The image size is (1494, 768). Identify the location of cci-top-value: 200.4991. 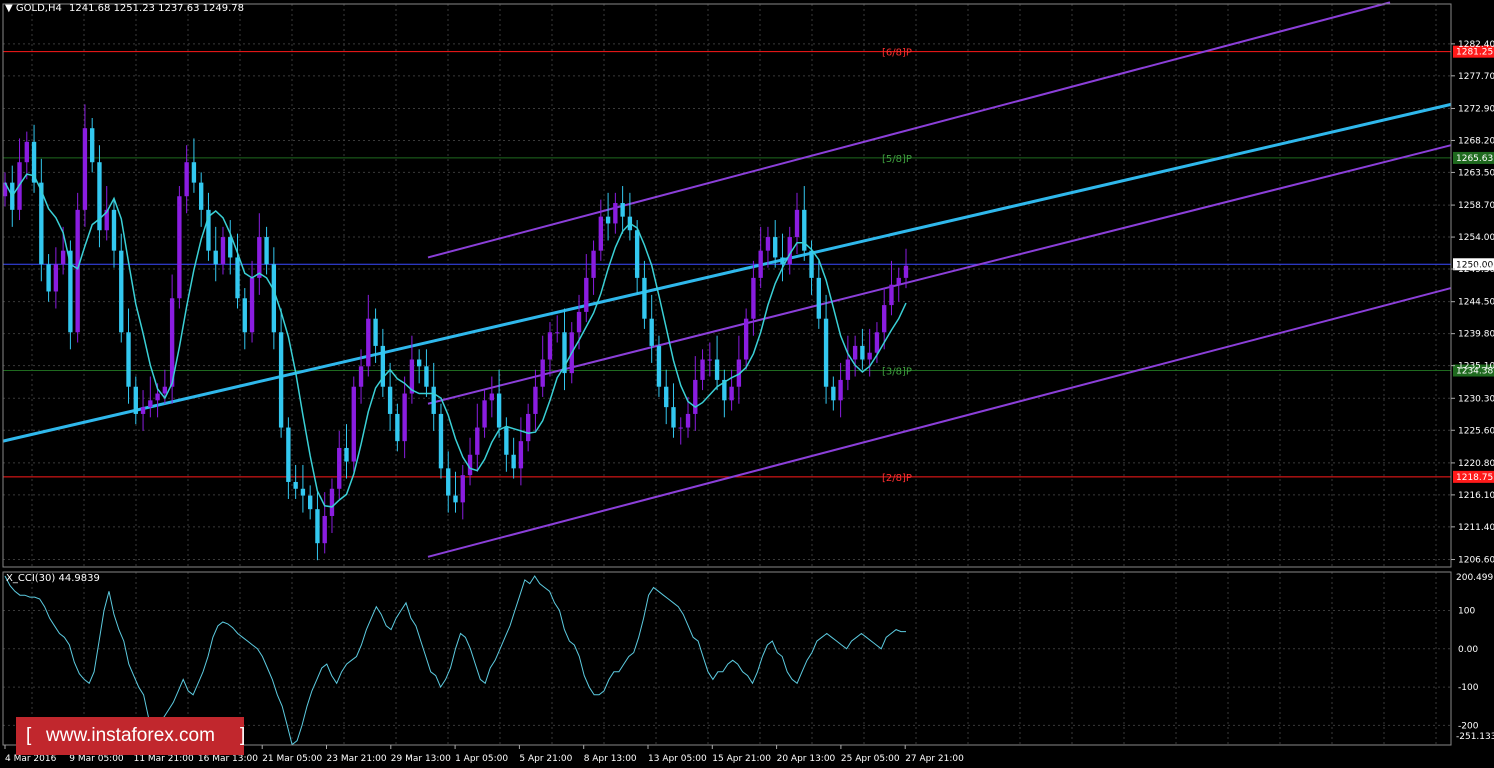
(1475, 578).